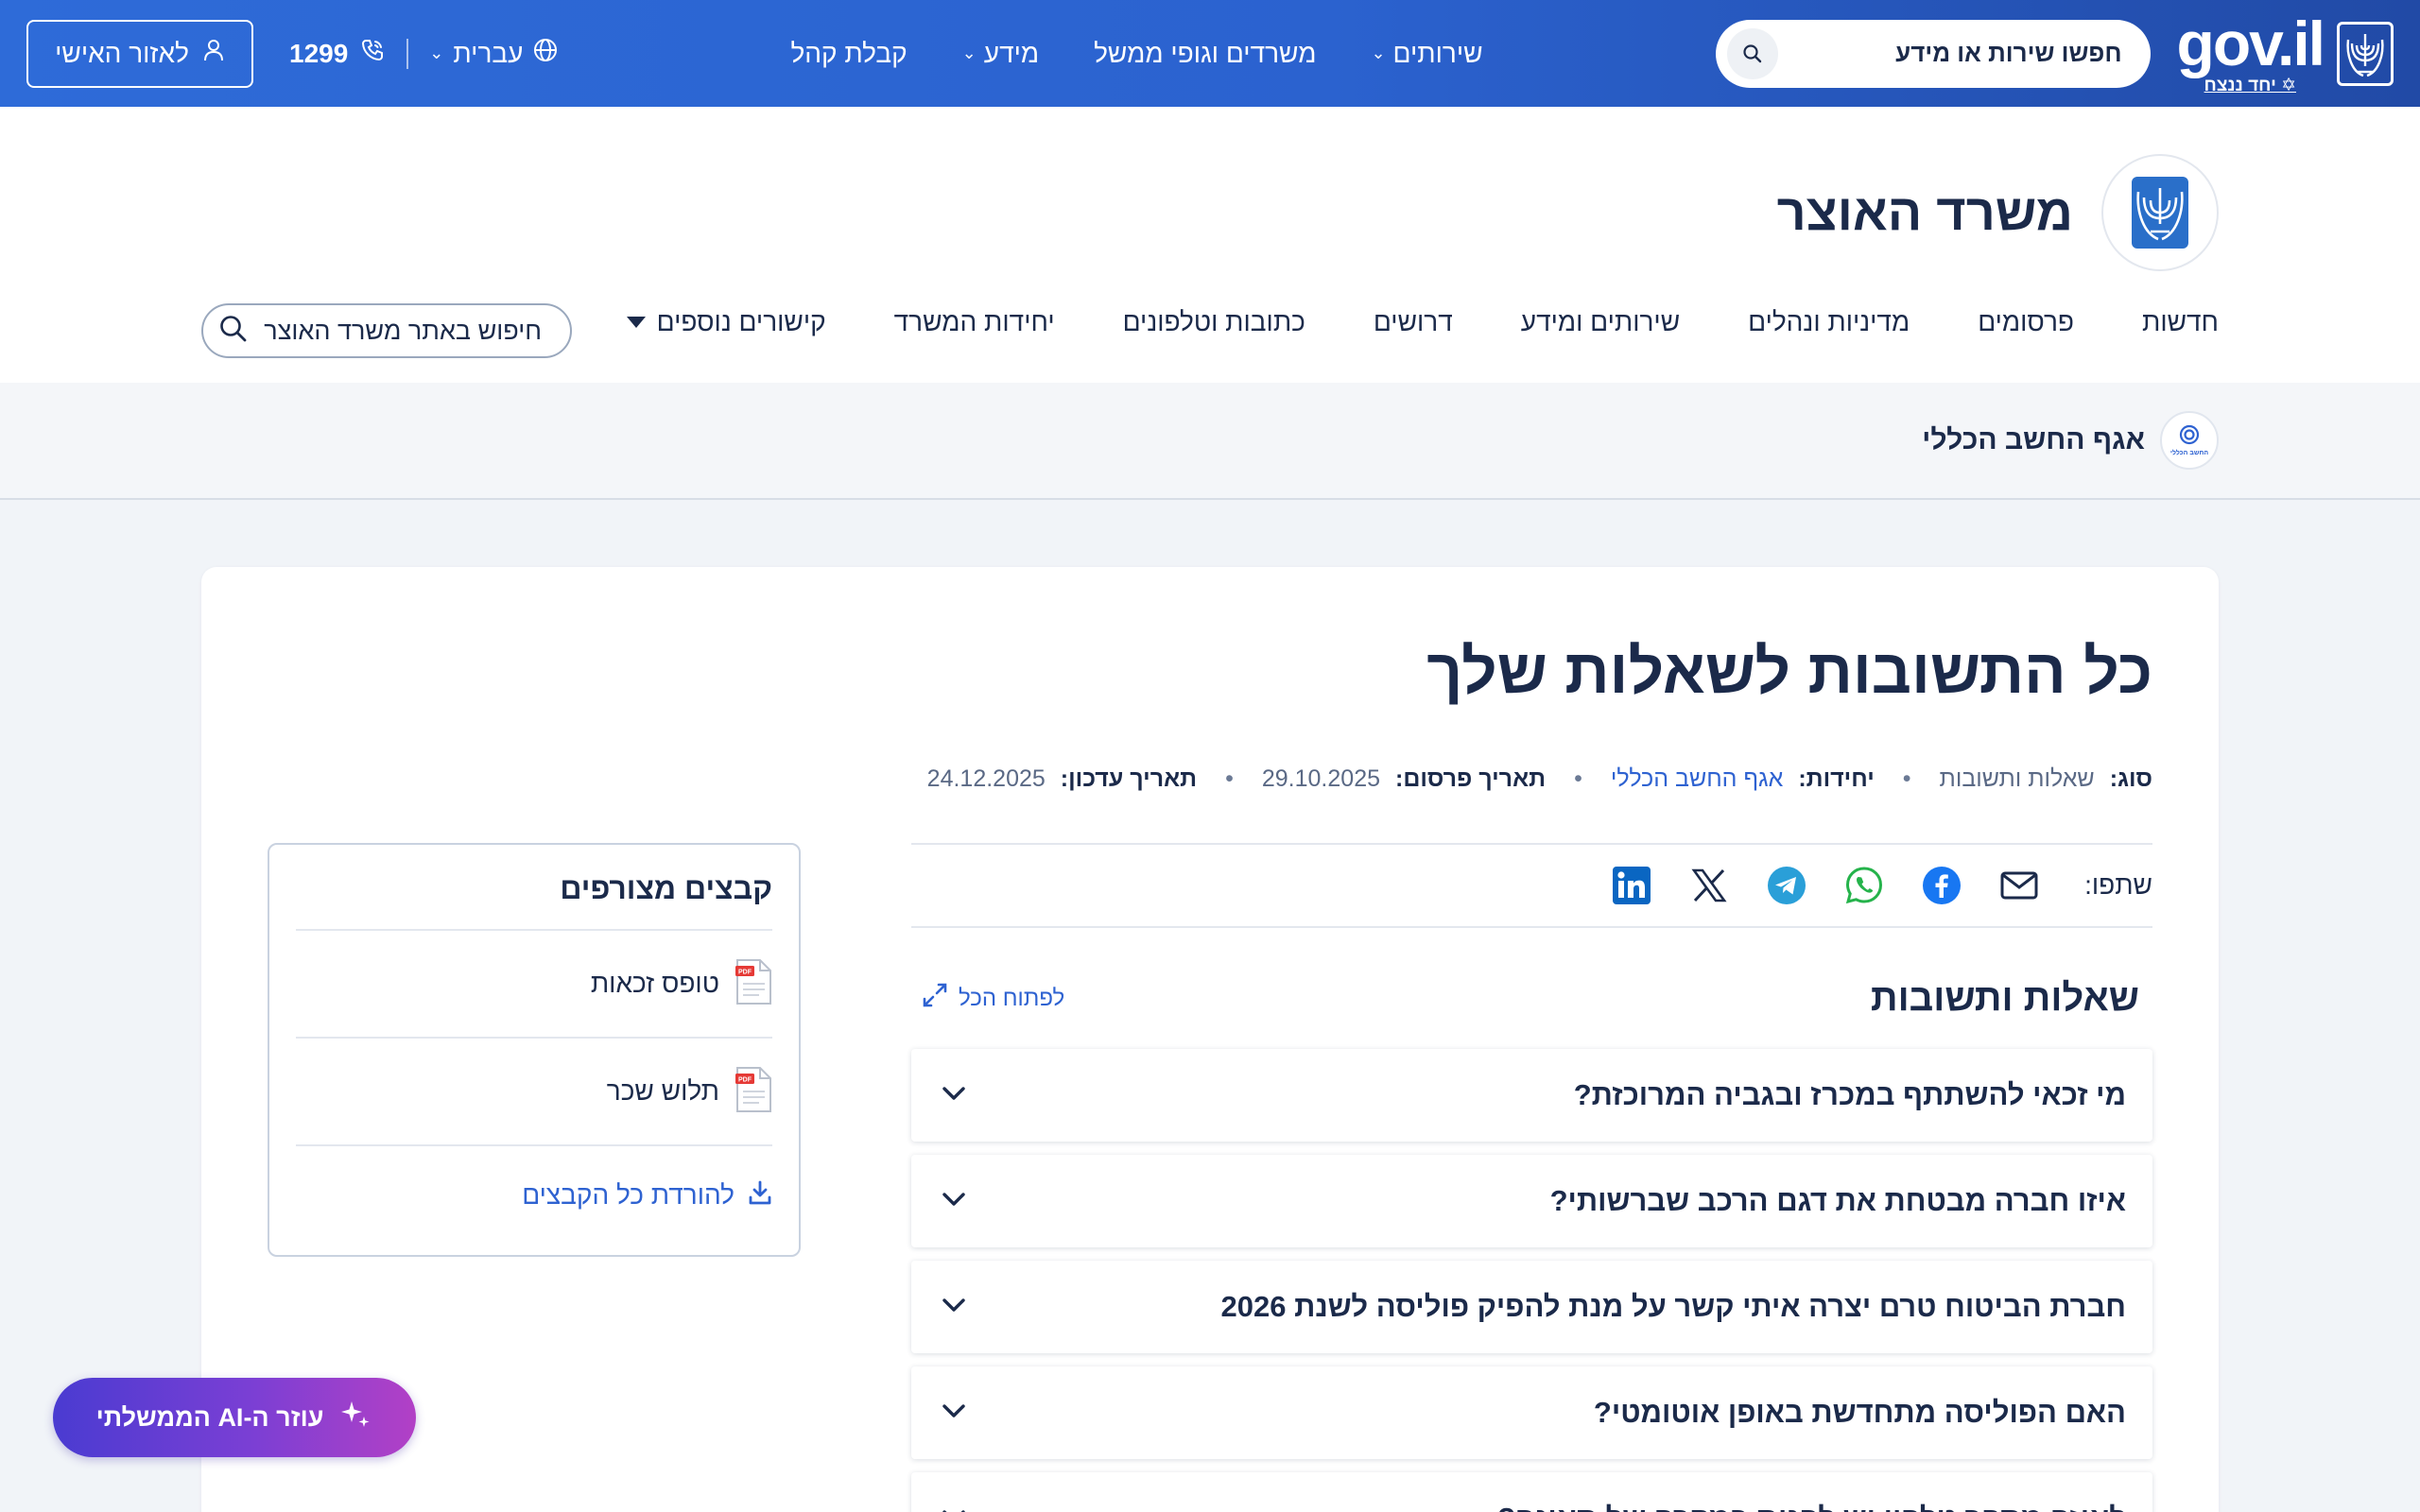  I want to click on download-all-button: להורדת כל הקבצים, so click(534, 1195).